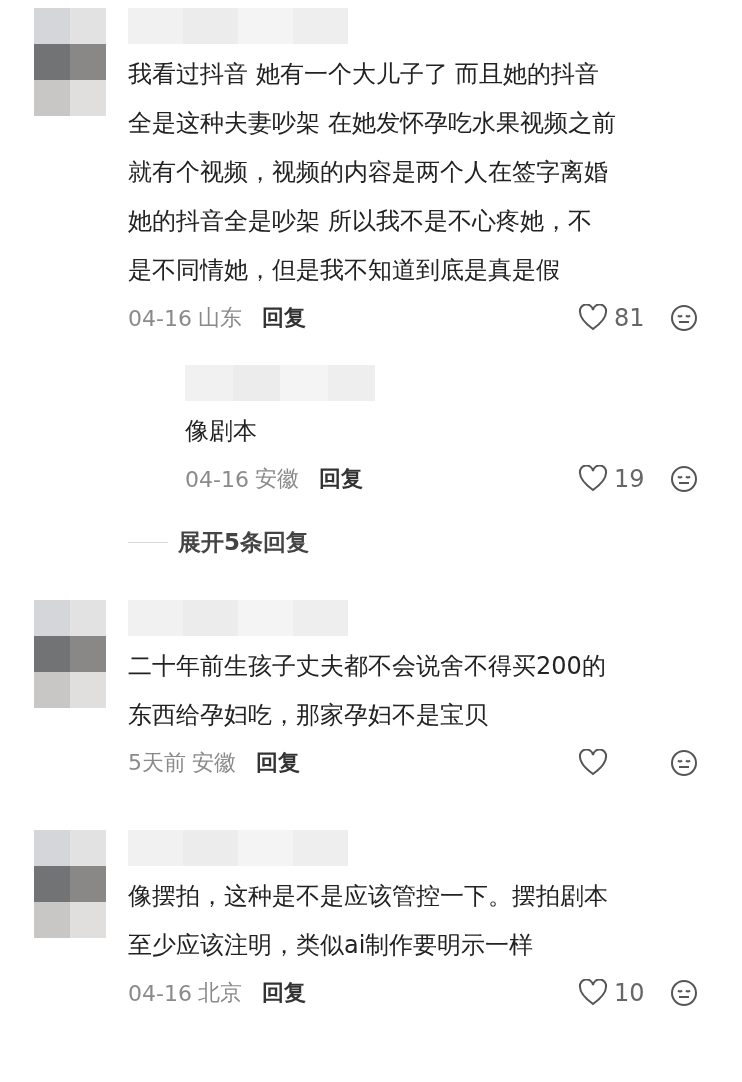  Describe the element at coordinates (157, 763) in the screenshot. I see `comment-date: 5天前` at that location.